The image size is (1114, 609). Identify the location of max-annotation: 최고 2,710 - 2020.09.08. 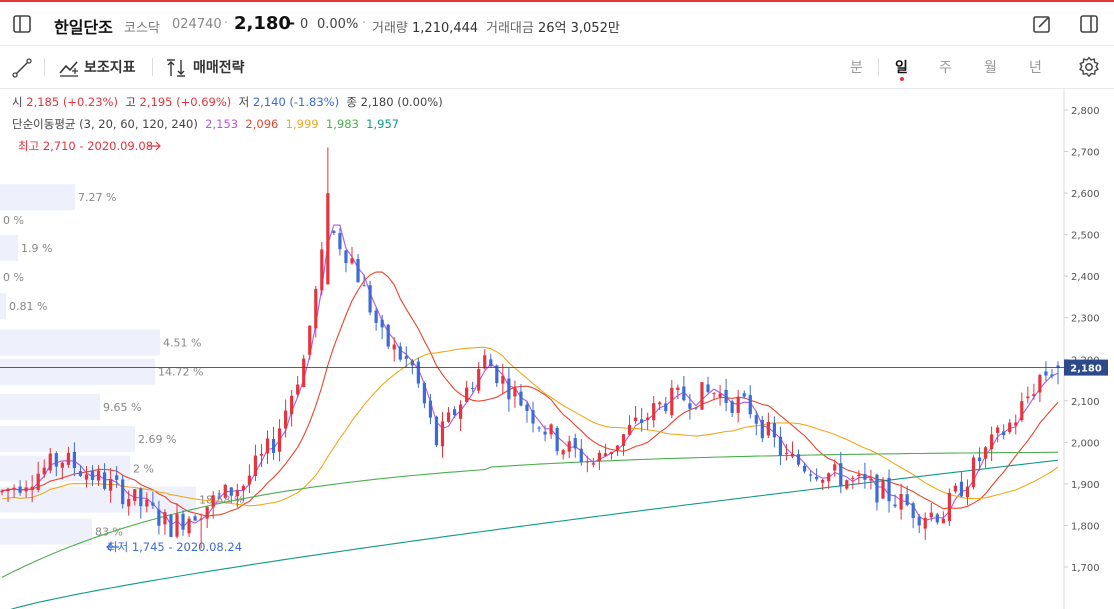
(85, 146).